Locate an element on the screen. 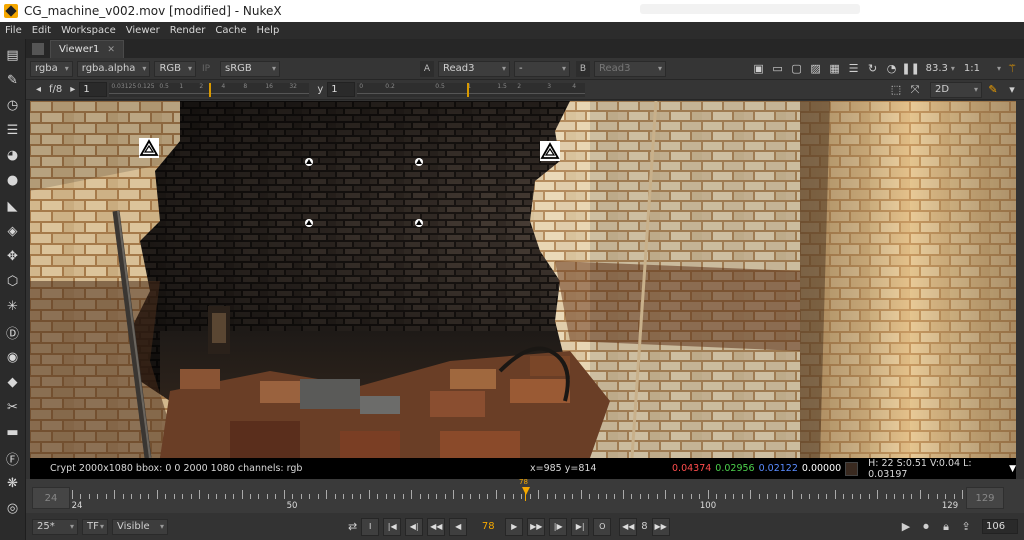 The image size is (1024, 540). playhead: 78 is located at coordinates (525, 493).